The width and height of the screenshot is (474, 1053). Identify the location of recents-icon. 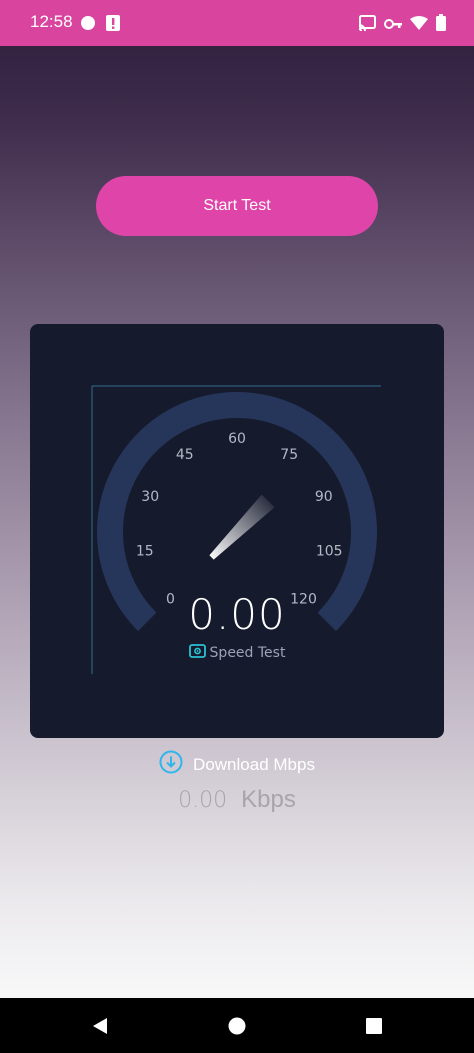
(374, 1026).